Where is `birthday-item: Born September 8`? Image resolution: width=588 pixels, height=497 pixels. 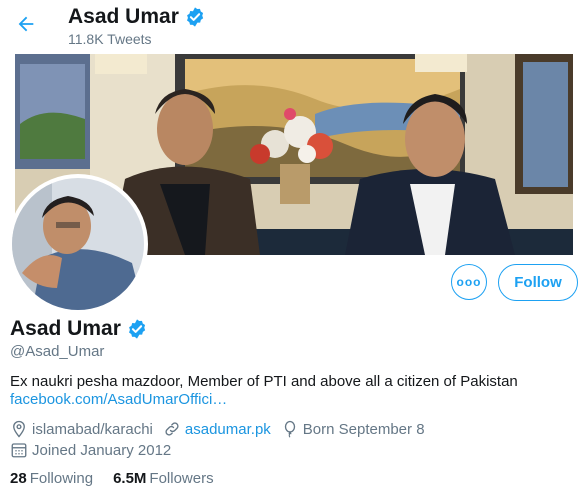 birthday-item: Born September 8 is located at coordinates (353, 429).